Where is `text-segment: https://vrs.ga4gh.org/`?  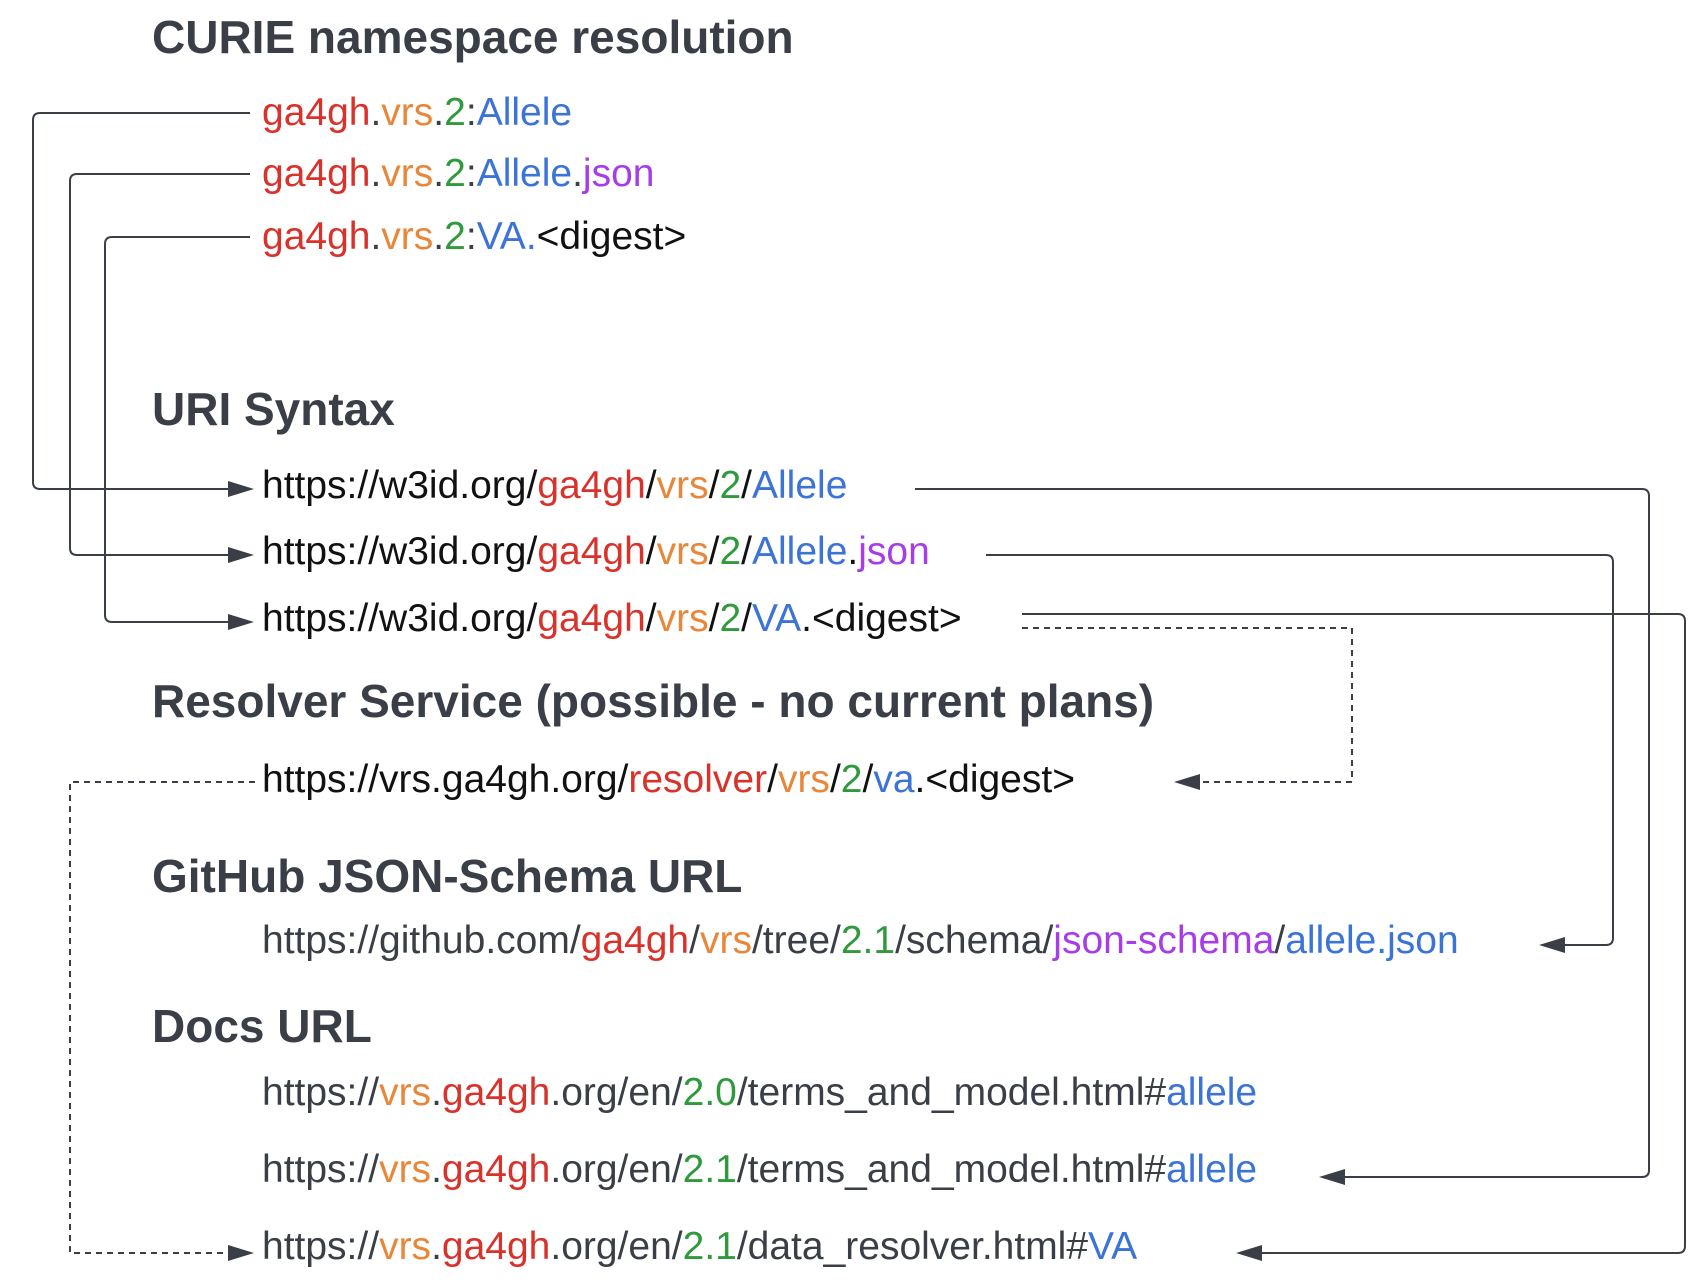 text-segment: https://vrs.ga4gh.org/ is located at coordinates (445, 779).